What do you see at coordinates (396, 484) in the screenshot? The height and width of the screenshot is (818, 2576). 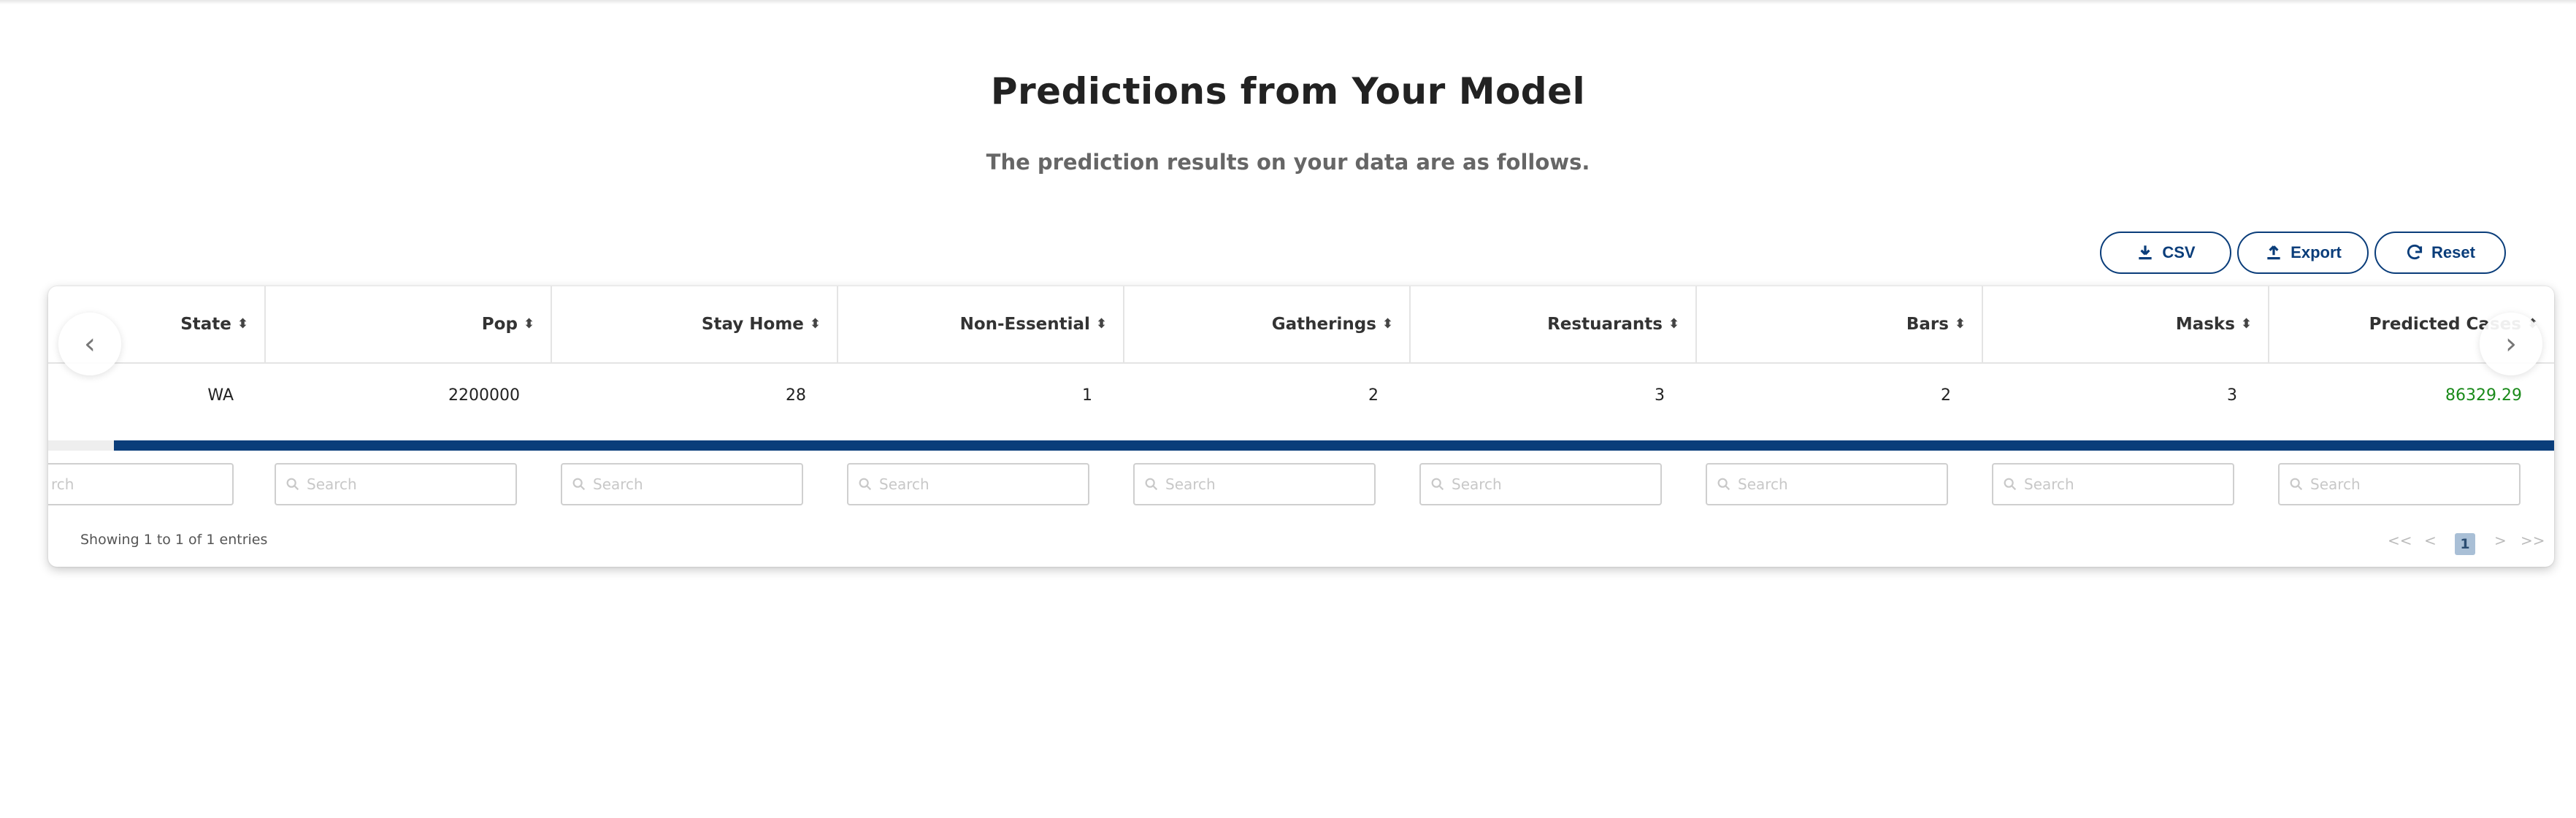 I see `column-search-pop: Search` at bounding box center [396, 484].